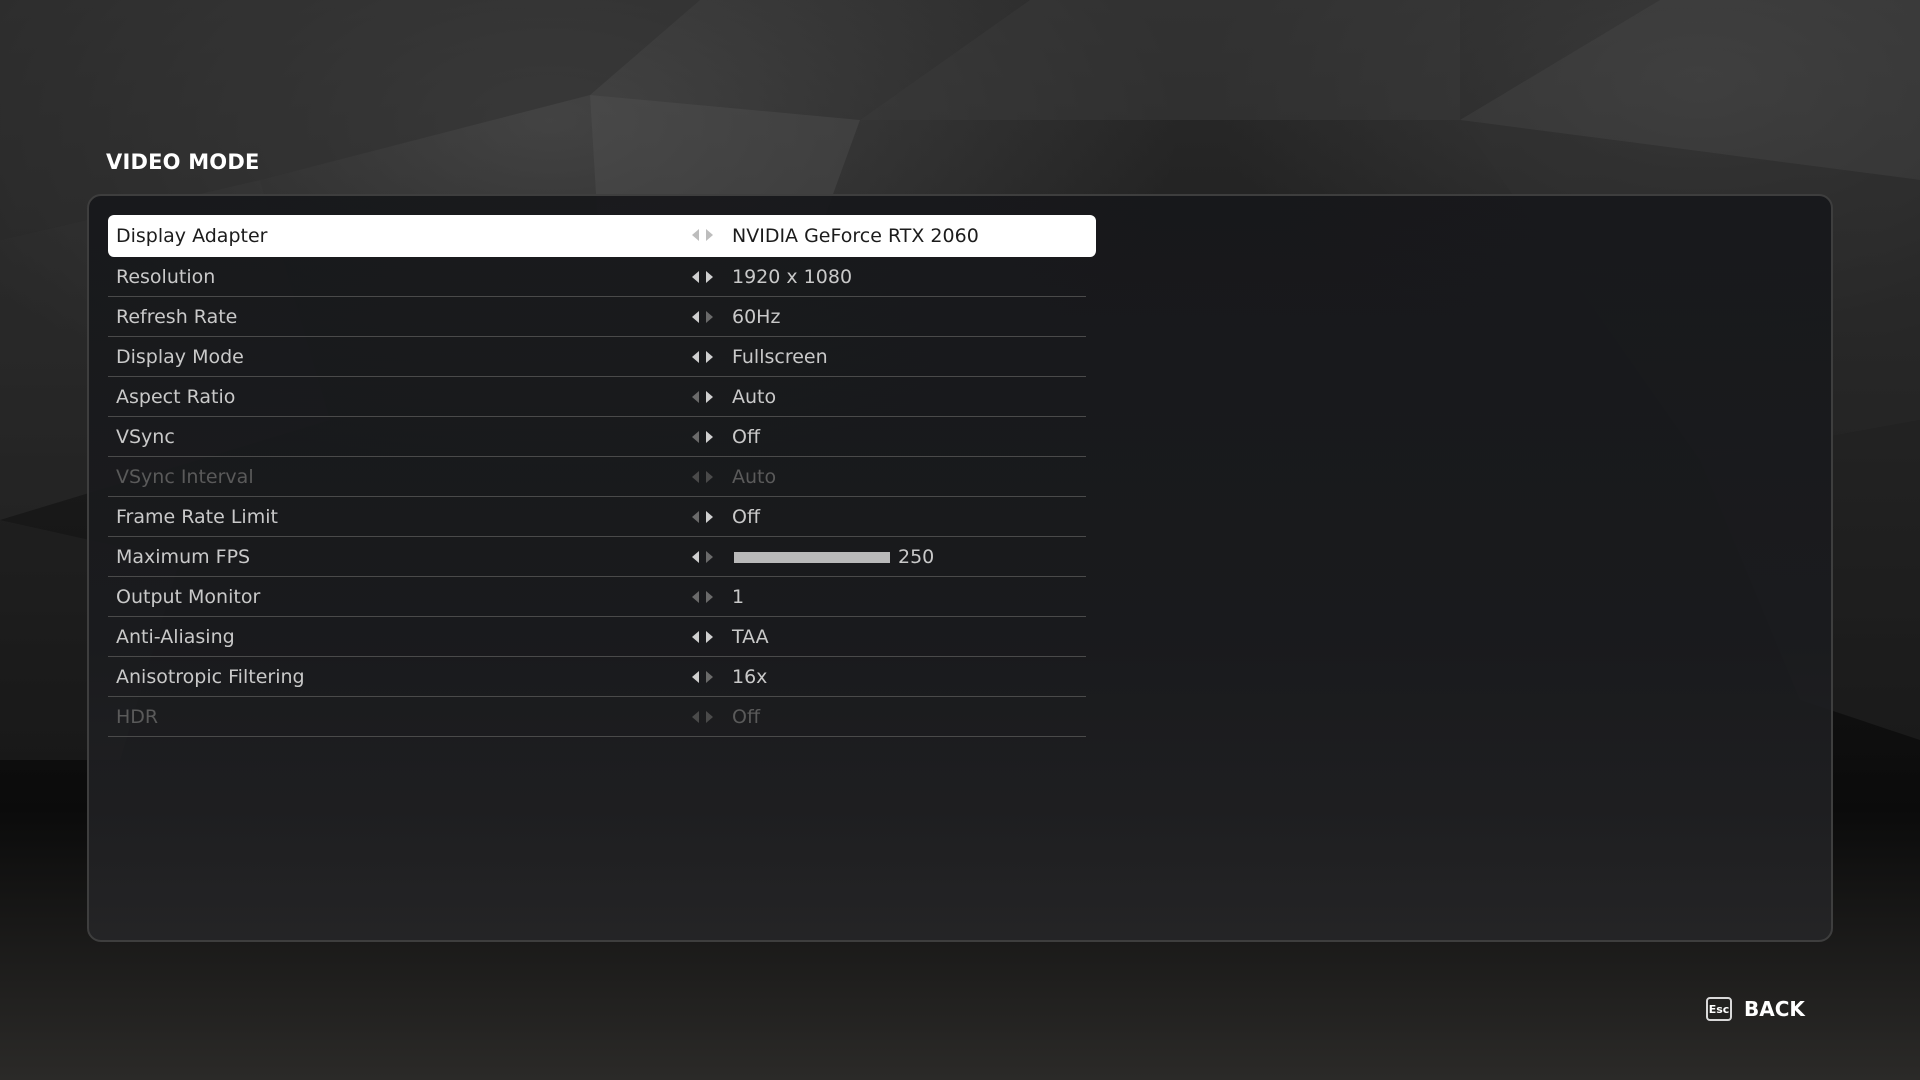 Image resolution: width=1920 pixels, height=1080 pixels. Describe the element at coordinates (177, 317) in the screenshot. I see `setting-label: Refresh Rate` at that location.